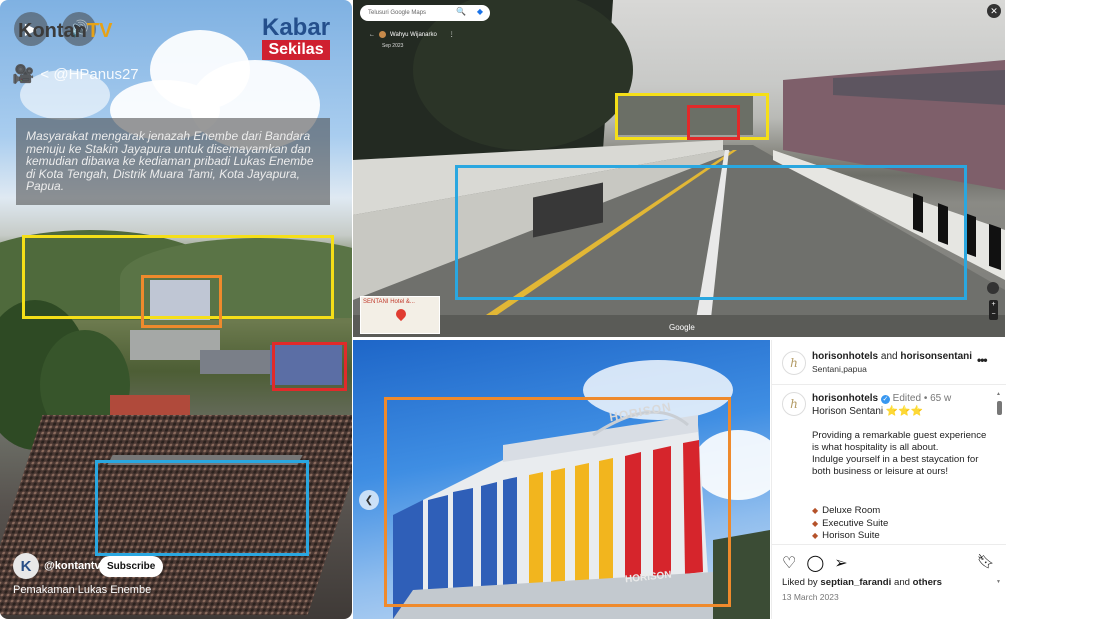 This screenshot has height=619, width=1100. I want to click on channel-name: @kontantv, so click(72, 566).